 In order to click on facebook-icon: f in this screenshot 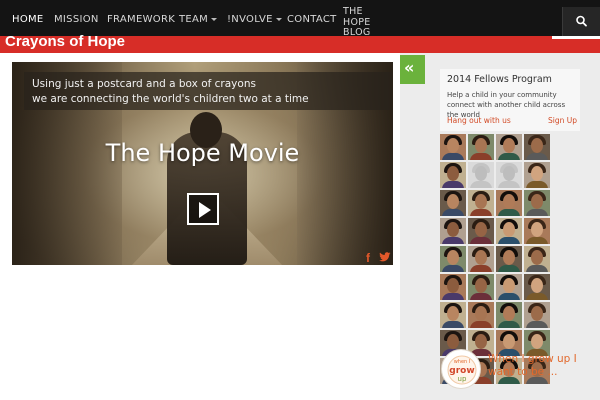, I will do `click(368, 258)`.